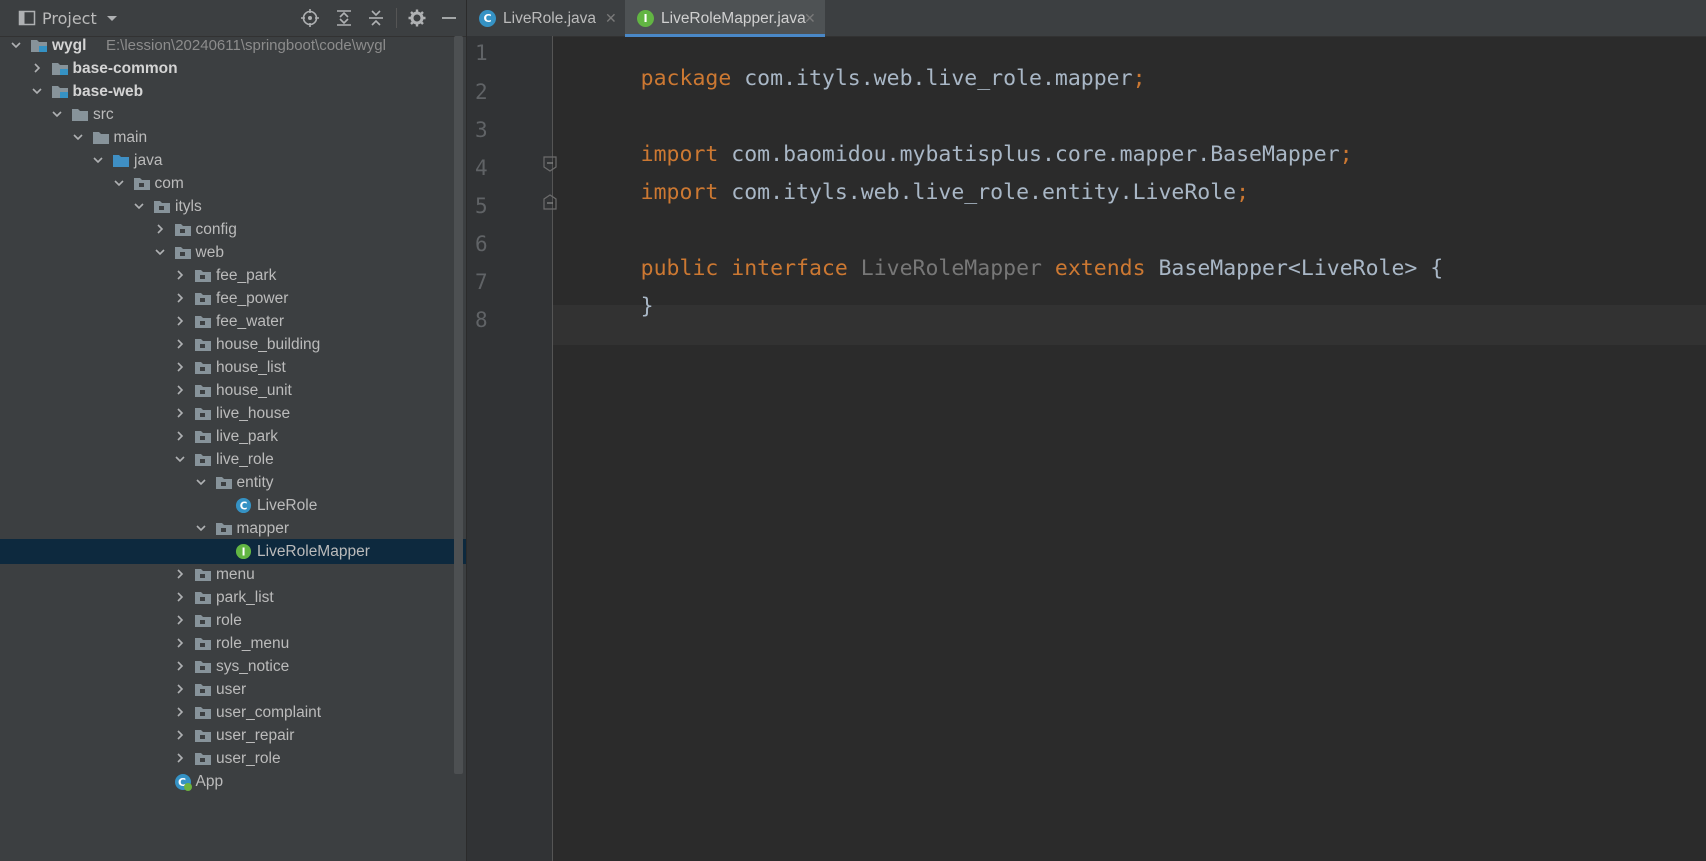  I want to click on tree-item-house-unit: house_unit, so click(233, 390).